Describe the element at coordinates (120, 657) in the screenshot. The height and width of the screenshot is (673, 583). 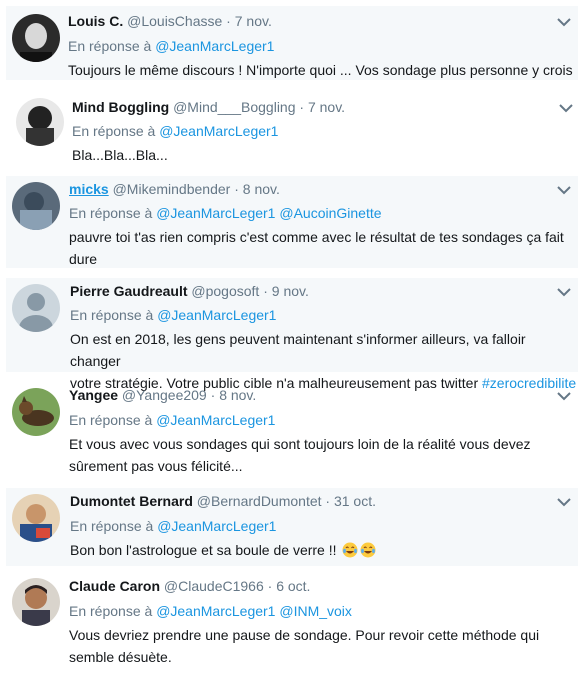
I see `tweet-text-line: semble désuète.` at that location.